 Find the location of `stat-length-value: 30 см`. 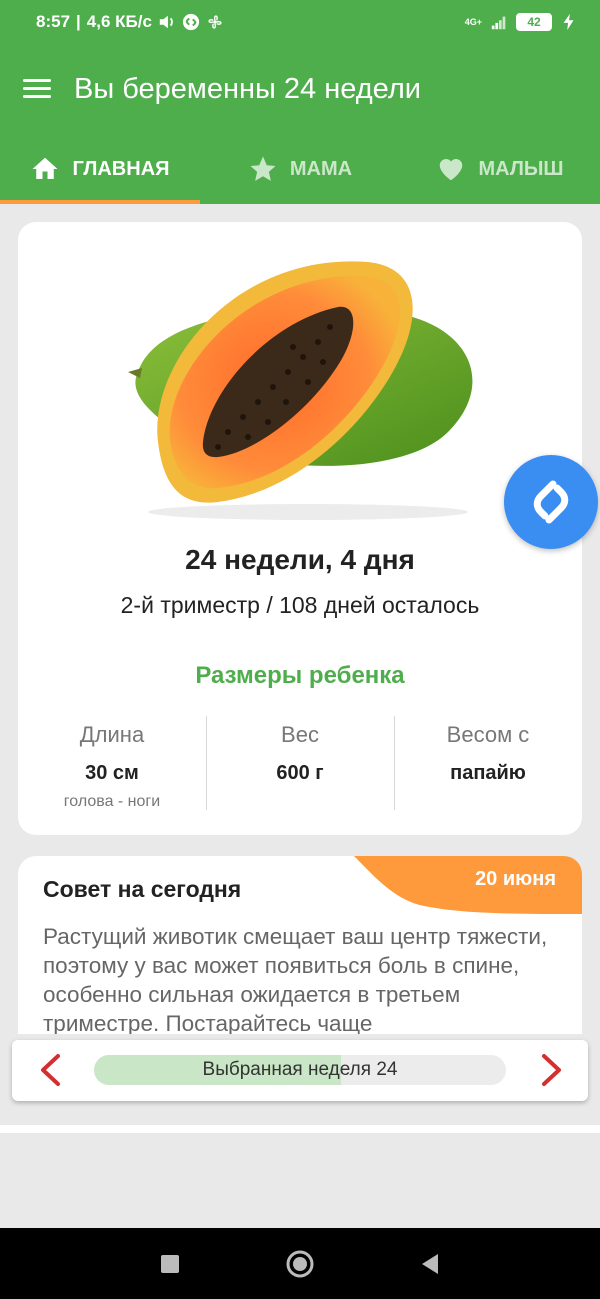

stat-length-value: 30 см is located at coordinates (112, 773).